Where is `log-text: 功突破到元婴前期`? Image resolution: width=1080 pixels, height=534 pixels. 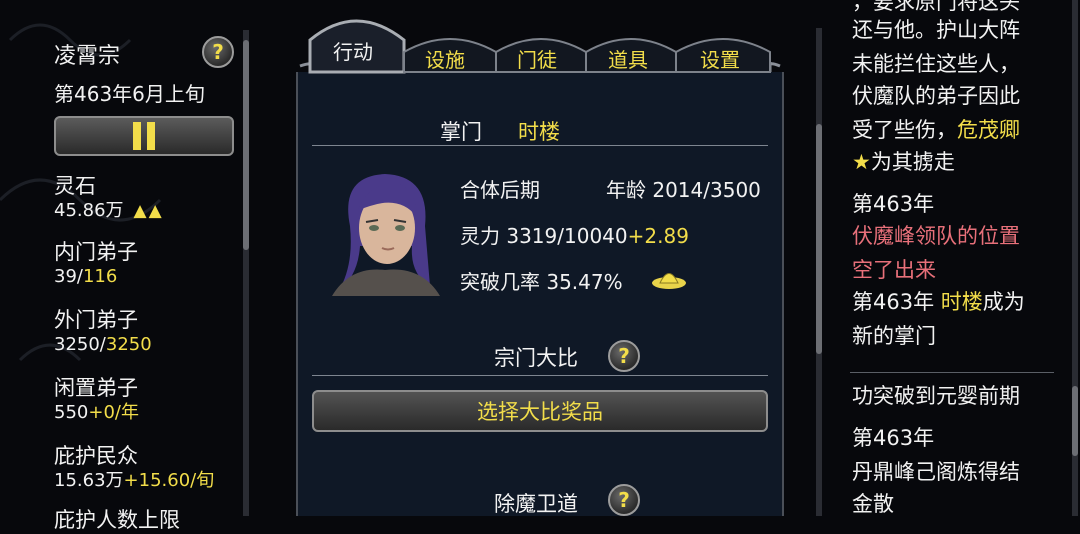
log-text: 功突破到元婴前期 is located at coordinates (936, 396).